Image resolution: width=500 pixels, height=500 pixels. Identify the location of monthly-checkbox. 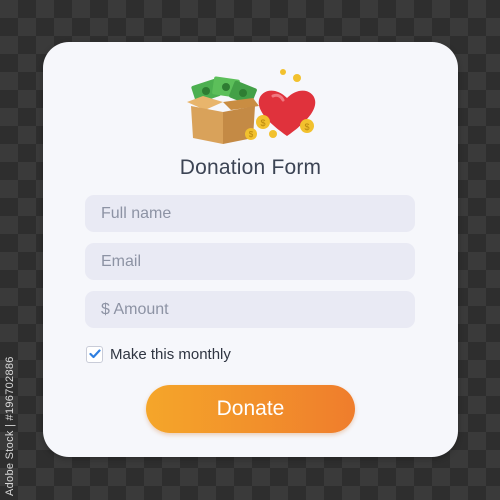
(94, 354).